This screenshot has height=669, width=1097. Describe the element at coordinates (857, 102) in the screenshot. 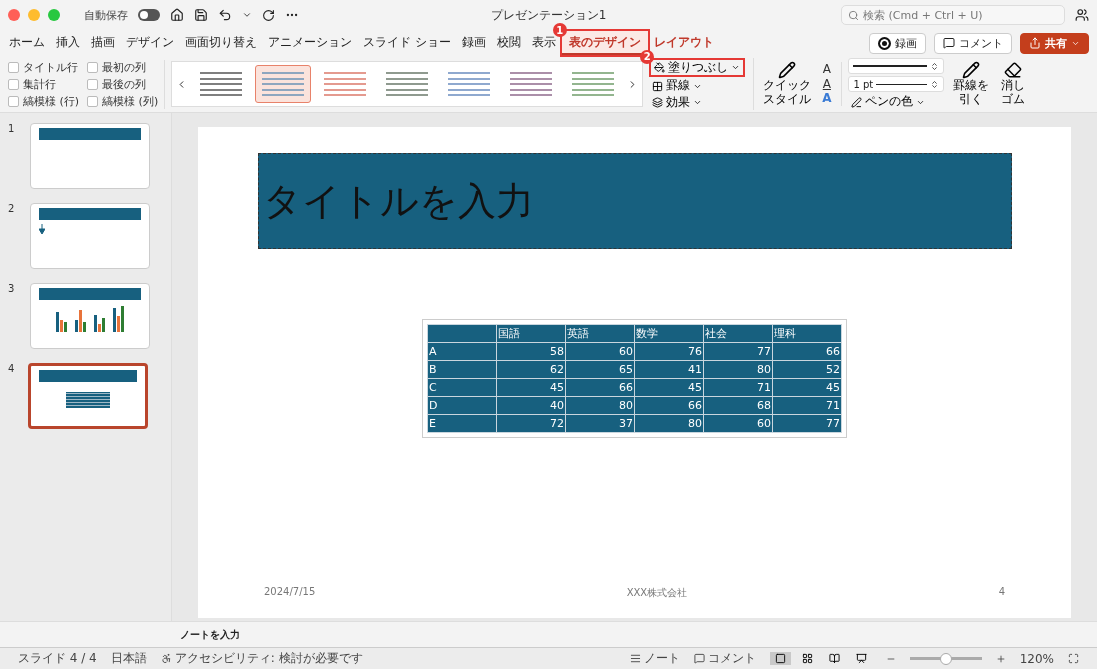

I see `pen-icon` at that location.